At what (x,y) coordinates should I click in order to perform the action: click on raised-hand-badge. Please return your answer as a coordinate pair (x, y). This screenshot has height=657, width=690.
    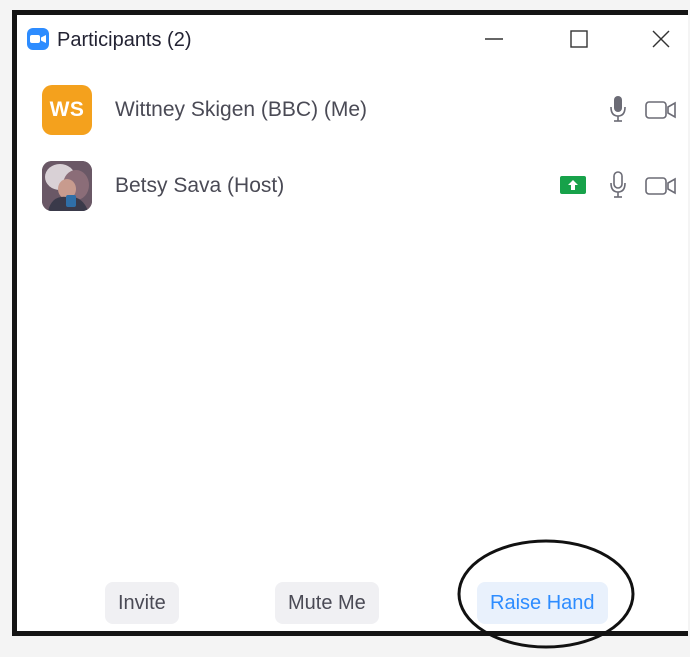
    Looking at the image, I should click on (573, 185).